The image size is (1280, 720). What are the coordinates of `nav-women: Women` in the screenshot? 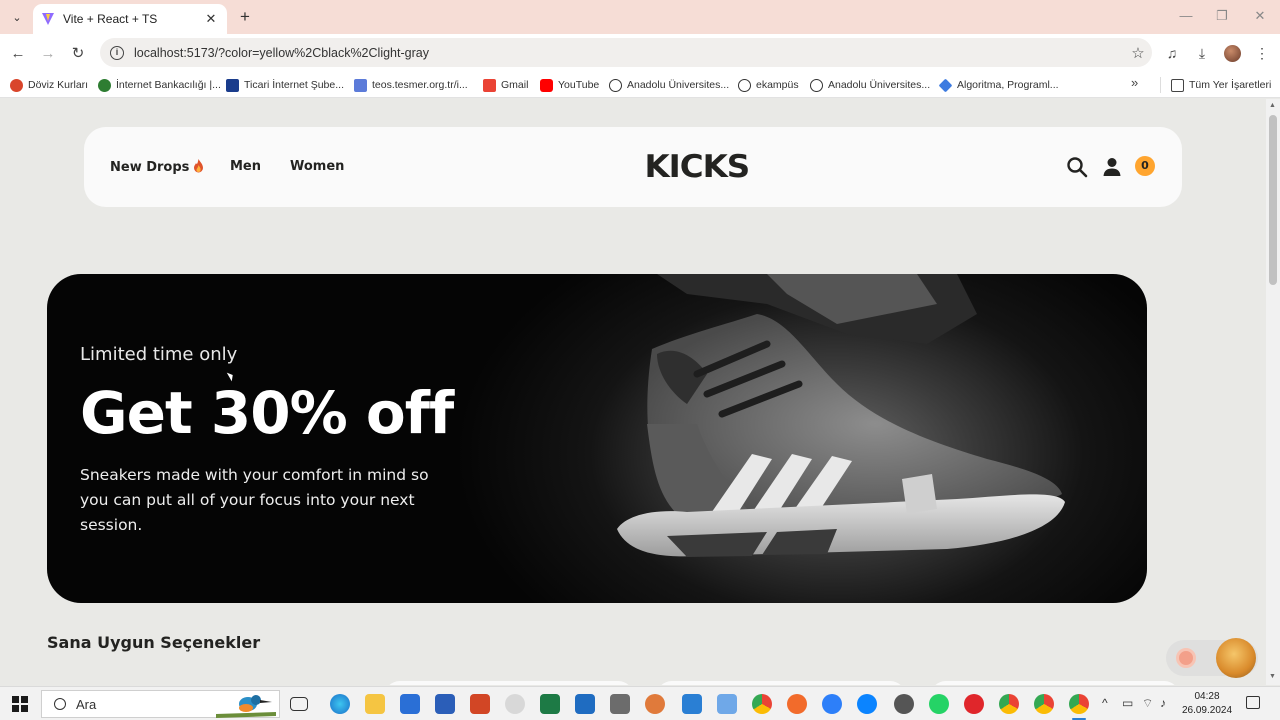 It's located at (317, 166).